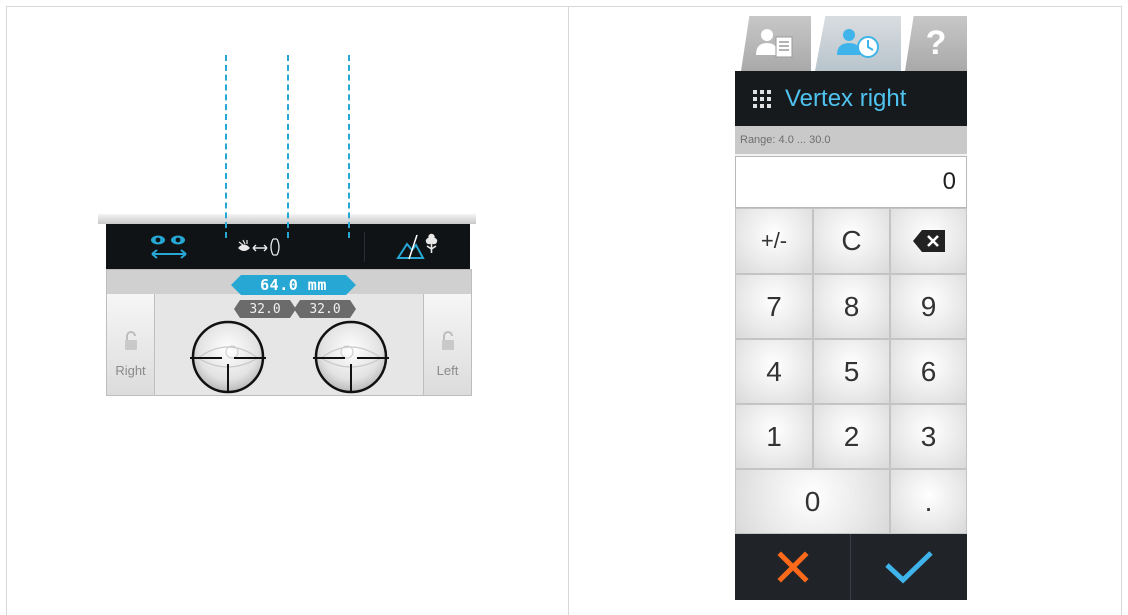  I want to click on clear-key: C, so click(851, 241).